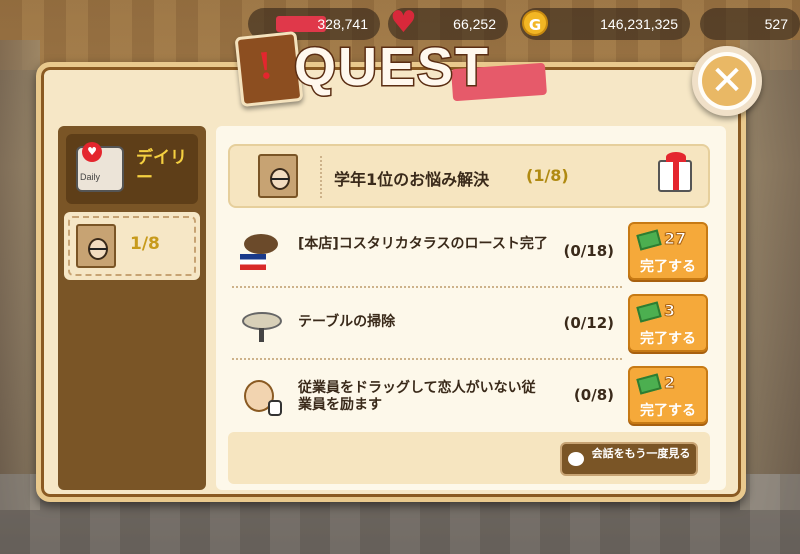 This screenshot has width=800, height=554. What do you see at coordinates (593, 395) in the screenshot?
I see `task-progress: (0/8)` at bounding box center [593, 395].